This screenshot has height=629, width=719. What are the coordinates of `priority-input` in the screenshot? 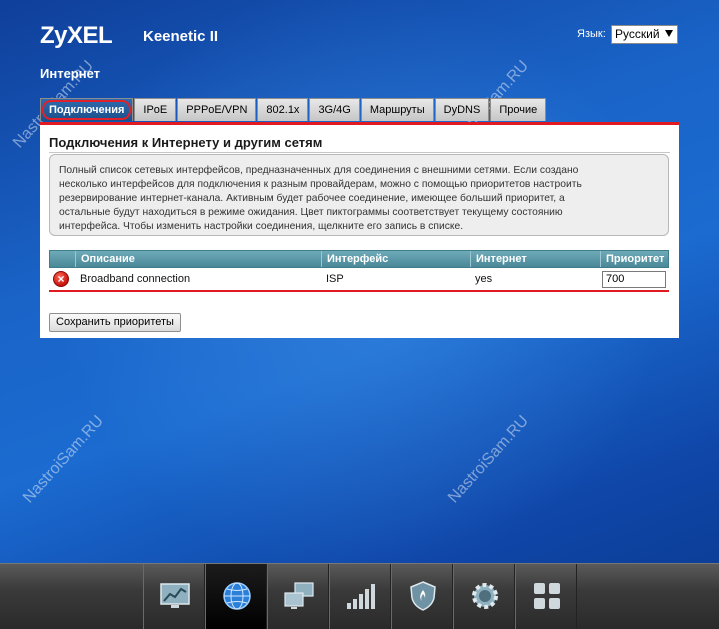 It's located at (634, 279).